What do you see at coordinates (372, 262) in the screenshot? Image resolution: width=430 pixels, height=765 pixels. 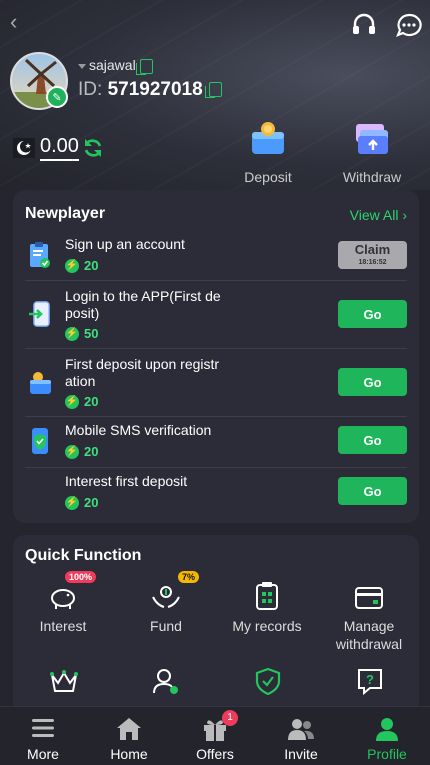 I see `claim-timer: 18:16:52` at bounding box center [372, 262].